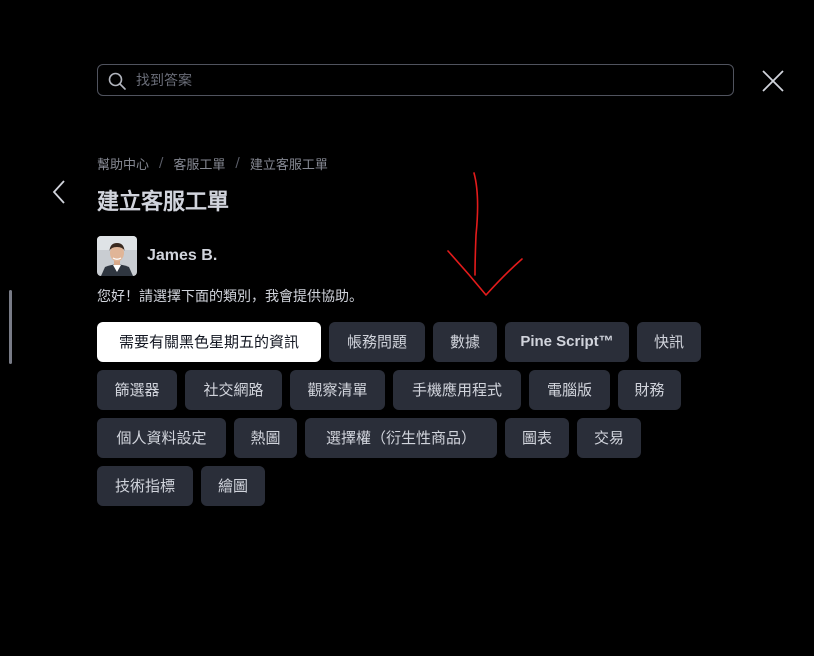 Image resolution: width=814 pixels, height=656 pixels. Describe the element at coordinates (60, 192) in the screenshot. I see `chevron-left-icon` at that location.